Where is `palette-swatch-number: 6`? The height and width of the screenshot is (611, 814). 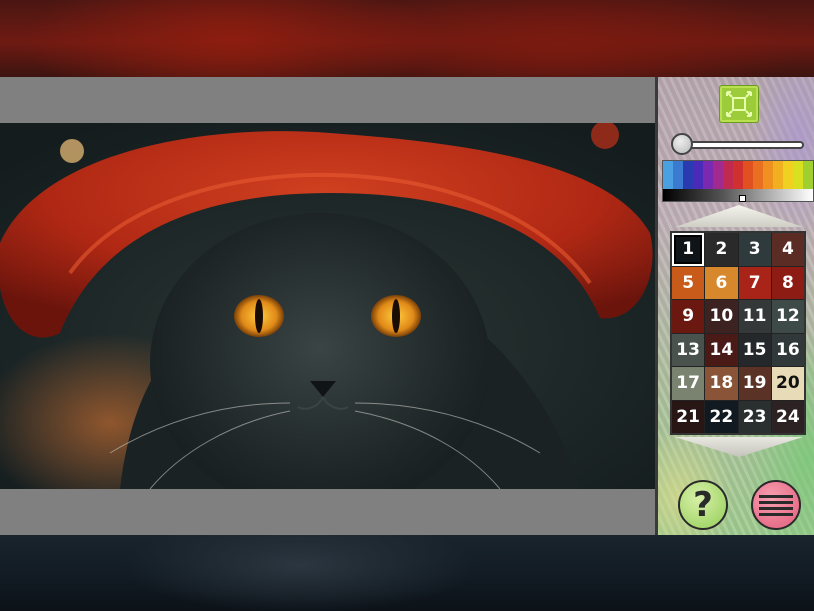
palette-swatch-number: 6 is located at coordinates (721, 282).